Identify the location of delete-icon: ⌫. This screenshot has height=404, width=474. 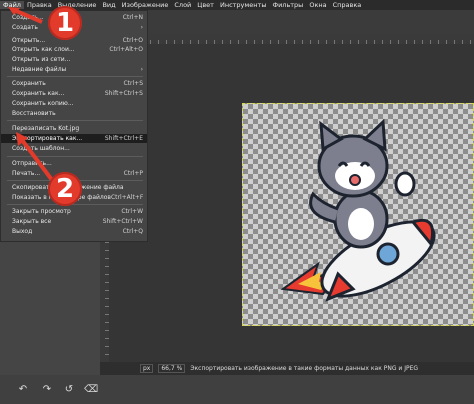
(91, 390).